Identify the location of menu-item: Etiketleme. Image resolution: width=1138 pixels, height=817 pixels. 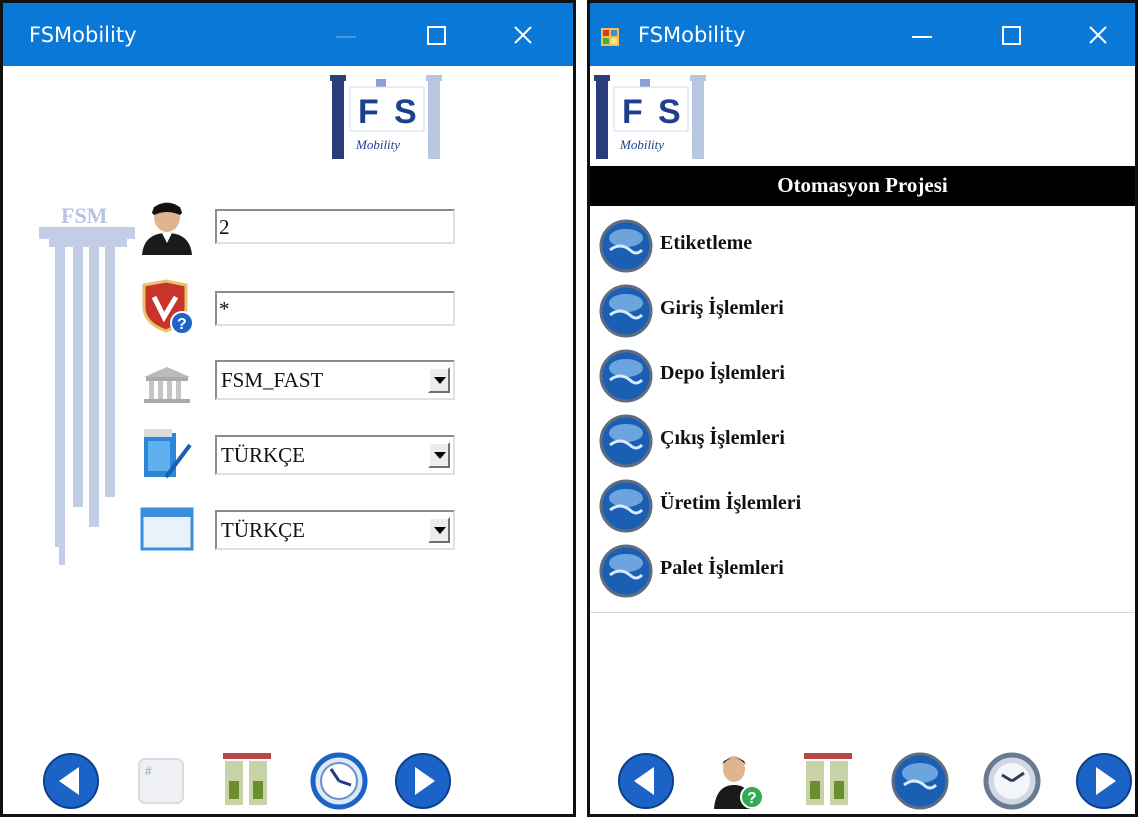
(854, 246).